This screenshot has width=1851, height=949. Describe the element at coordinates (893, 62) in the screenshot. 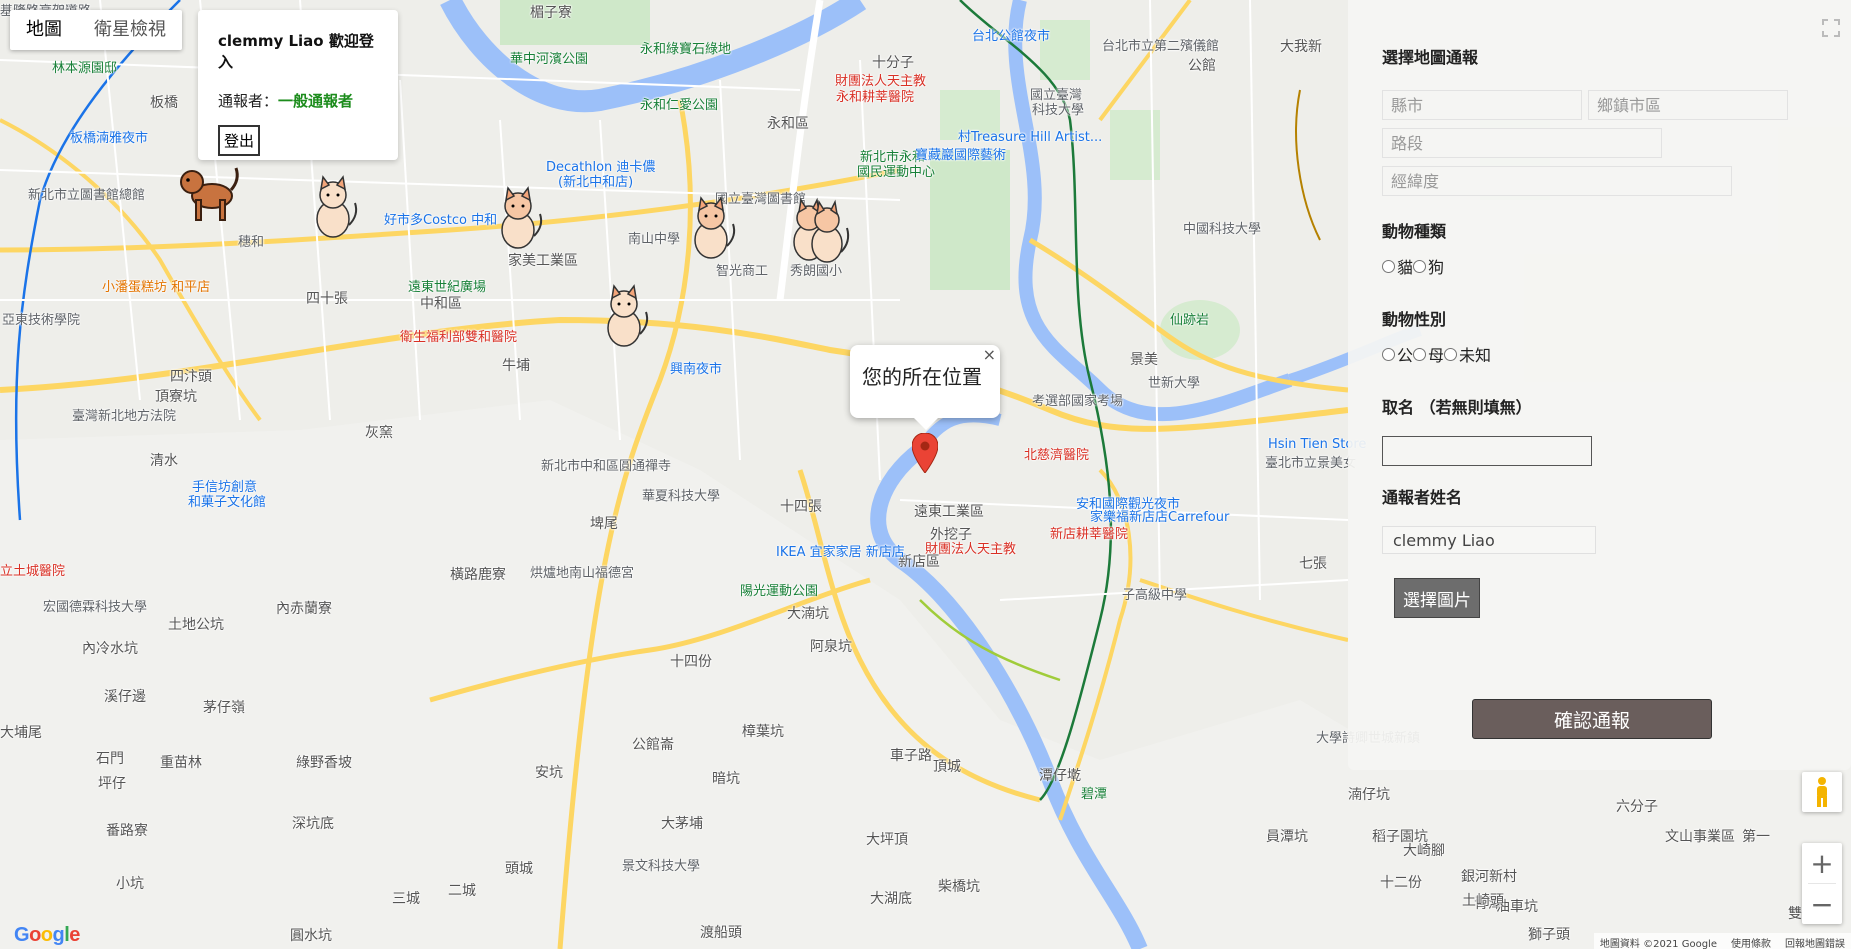

I see `map-place-label: 十分子` at that location.